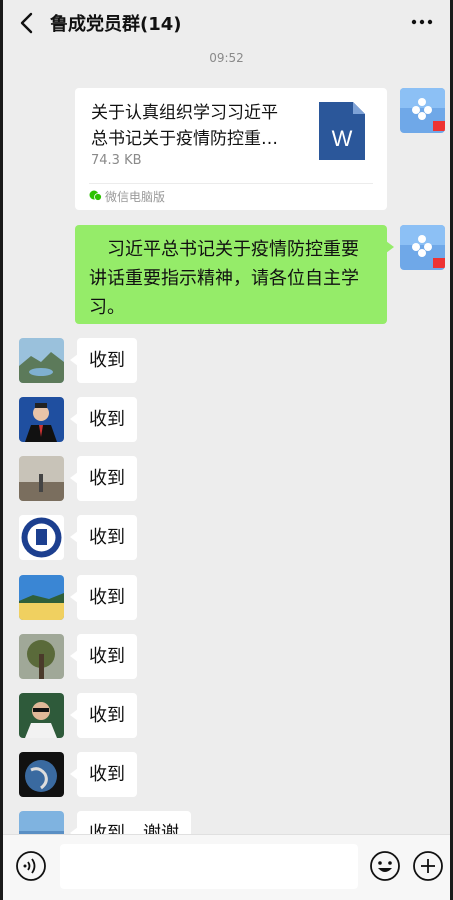 Image resolution: width=453 pixels, height=900 pixels. I want to click on word-document-icon: W, so click(342, 131).